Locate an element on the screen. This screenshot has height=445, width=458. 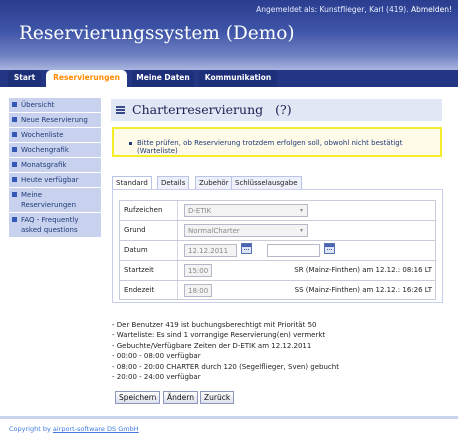
page-title: Charterreservierung (?) is located at coordinates (212, 109).